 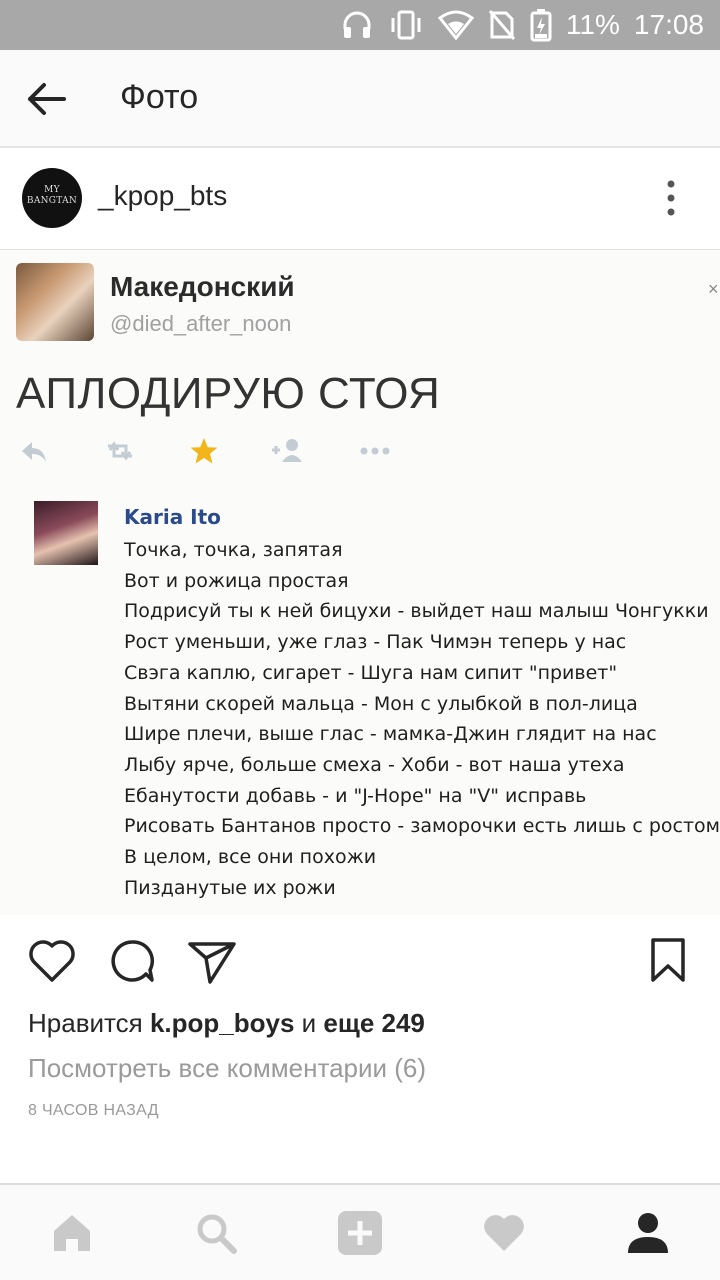 I want to click on avatar-logo-line1: MY, so click(x=52, y=190).